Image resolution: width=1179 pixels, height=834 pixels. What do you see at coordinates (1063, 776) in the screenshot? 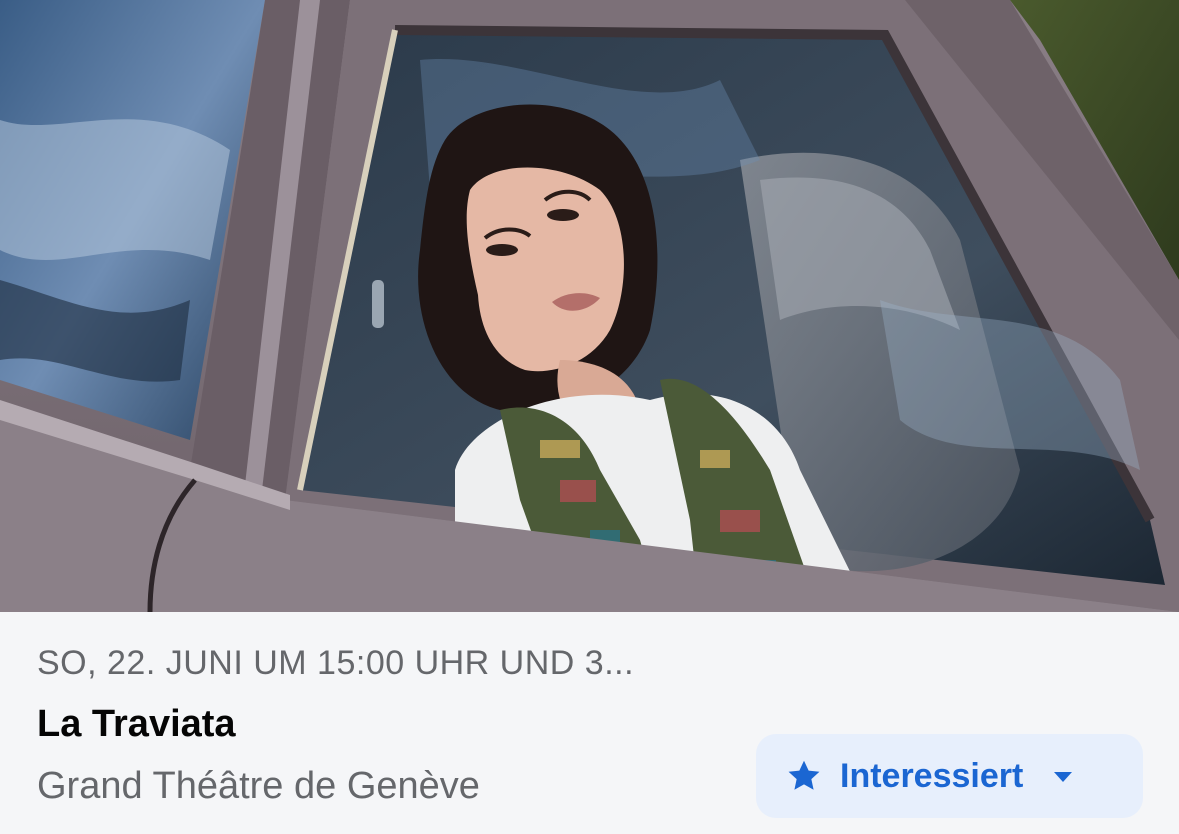
I see `caret-down-icon` at bounding box center [1063, 776].